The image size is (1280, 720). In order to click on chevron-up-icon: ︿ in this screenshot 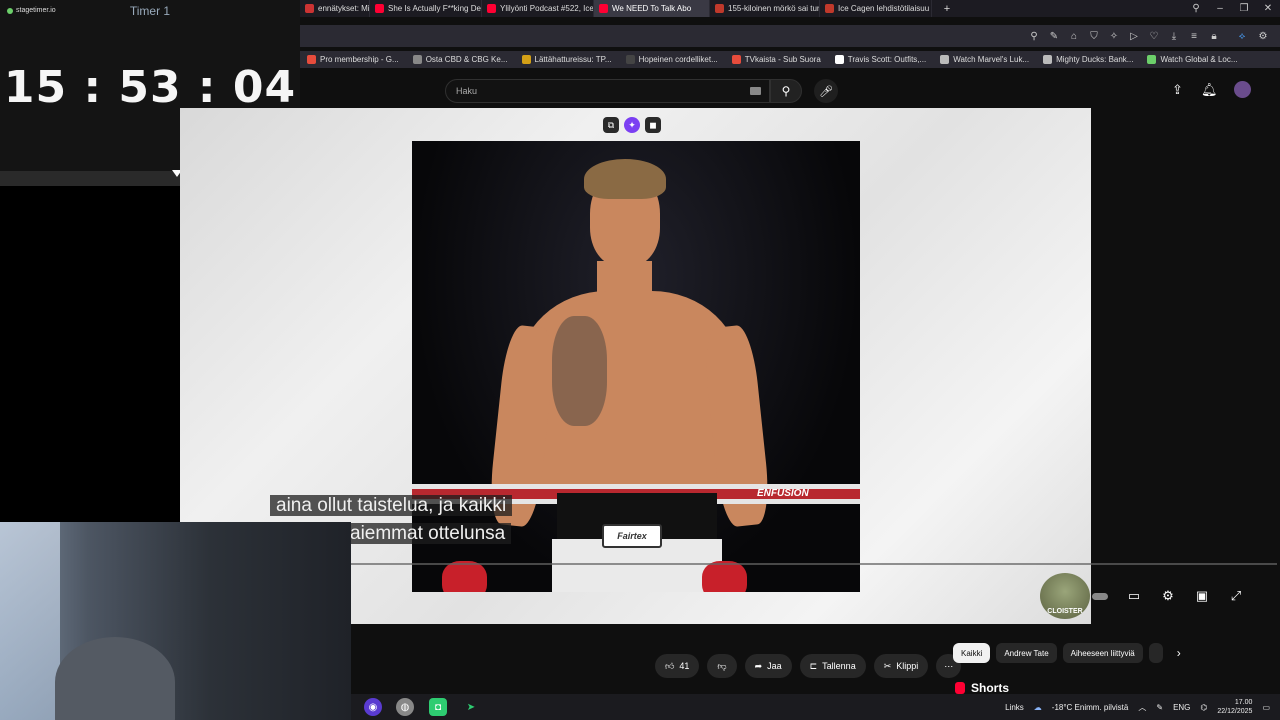, I will do `click(1142, 707)`.